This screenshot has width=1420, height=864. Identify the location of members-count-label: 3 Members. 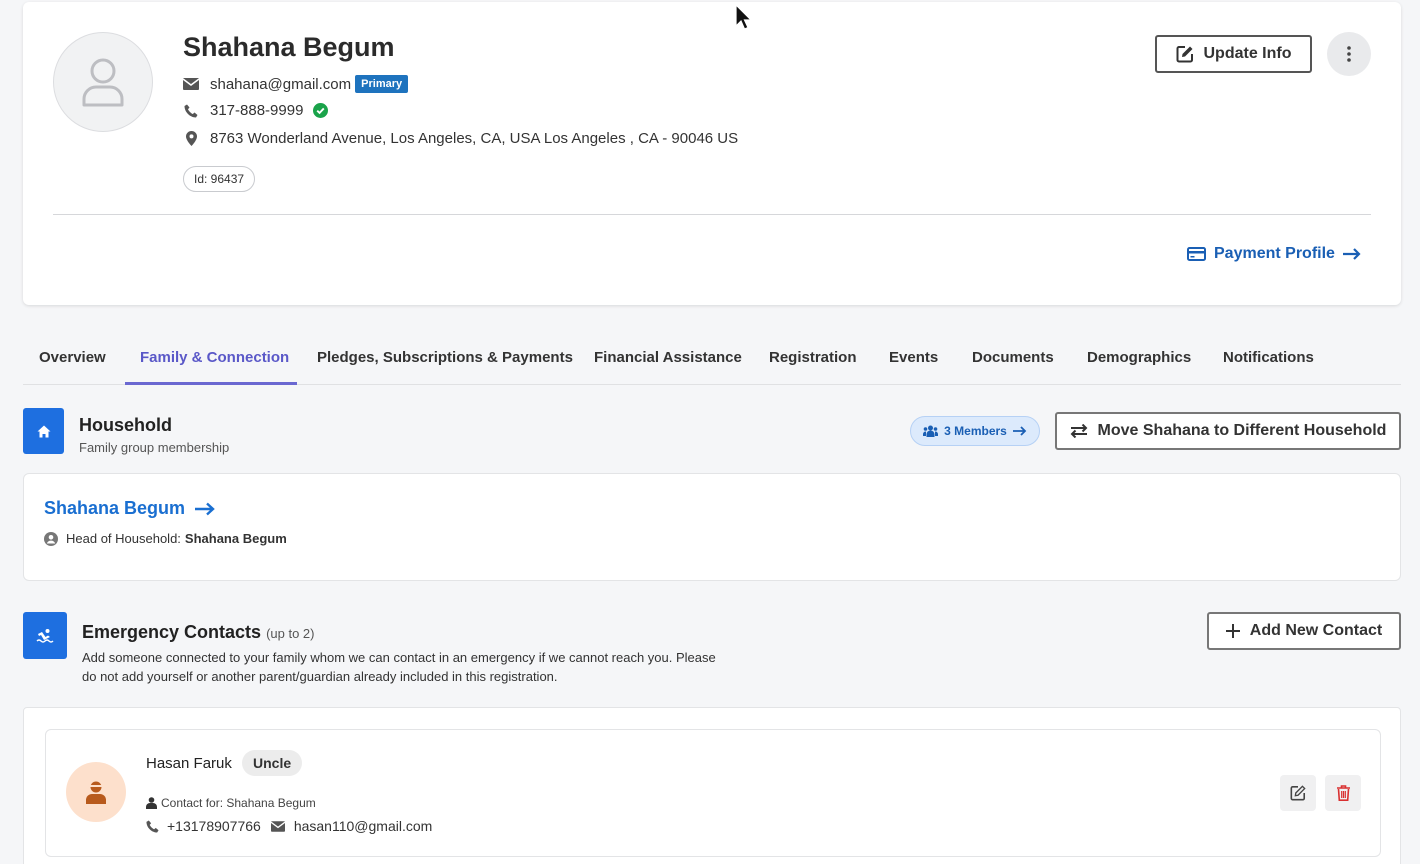
(975, 431).